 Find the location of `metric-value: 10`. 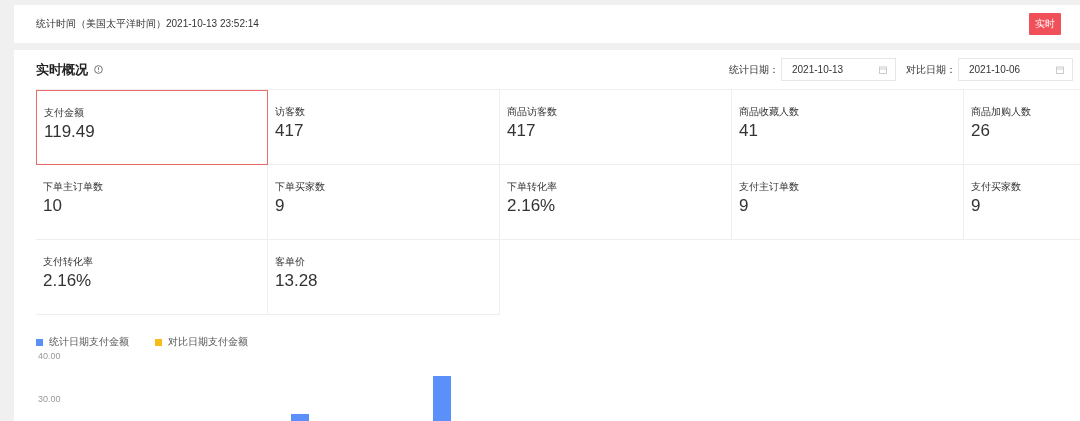

metric-value: 10 is located at coordinates (52, 206).